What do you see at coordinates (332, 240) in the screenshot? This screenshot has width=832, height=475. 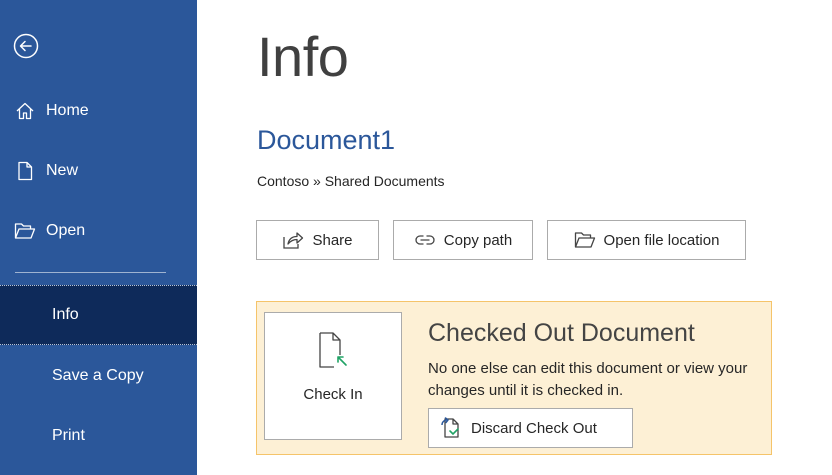 I see `share-label: Share` at bounding box center [332, 240].